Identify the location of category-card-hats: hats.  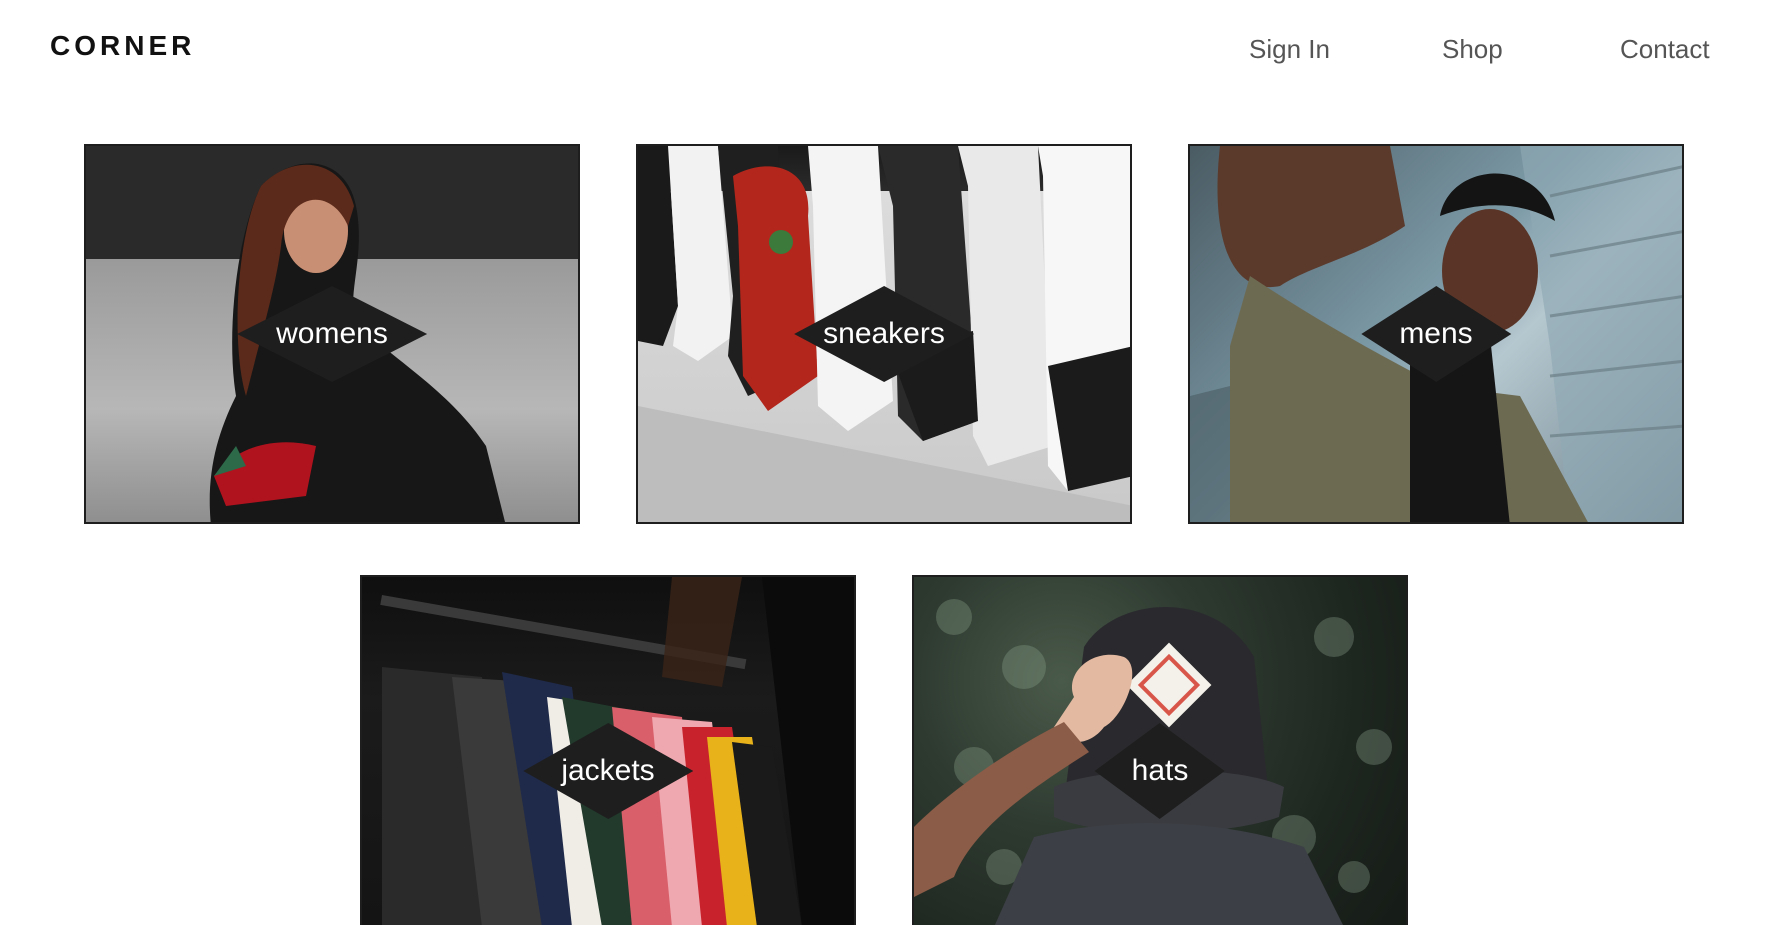
(1160, 750).